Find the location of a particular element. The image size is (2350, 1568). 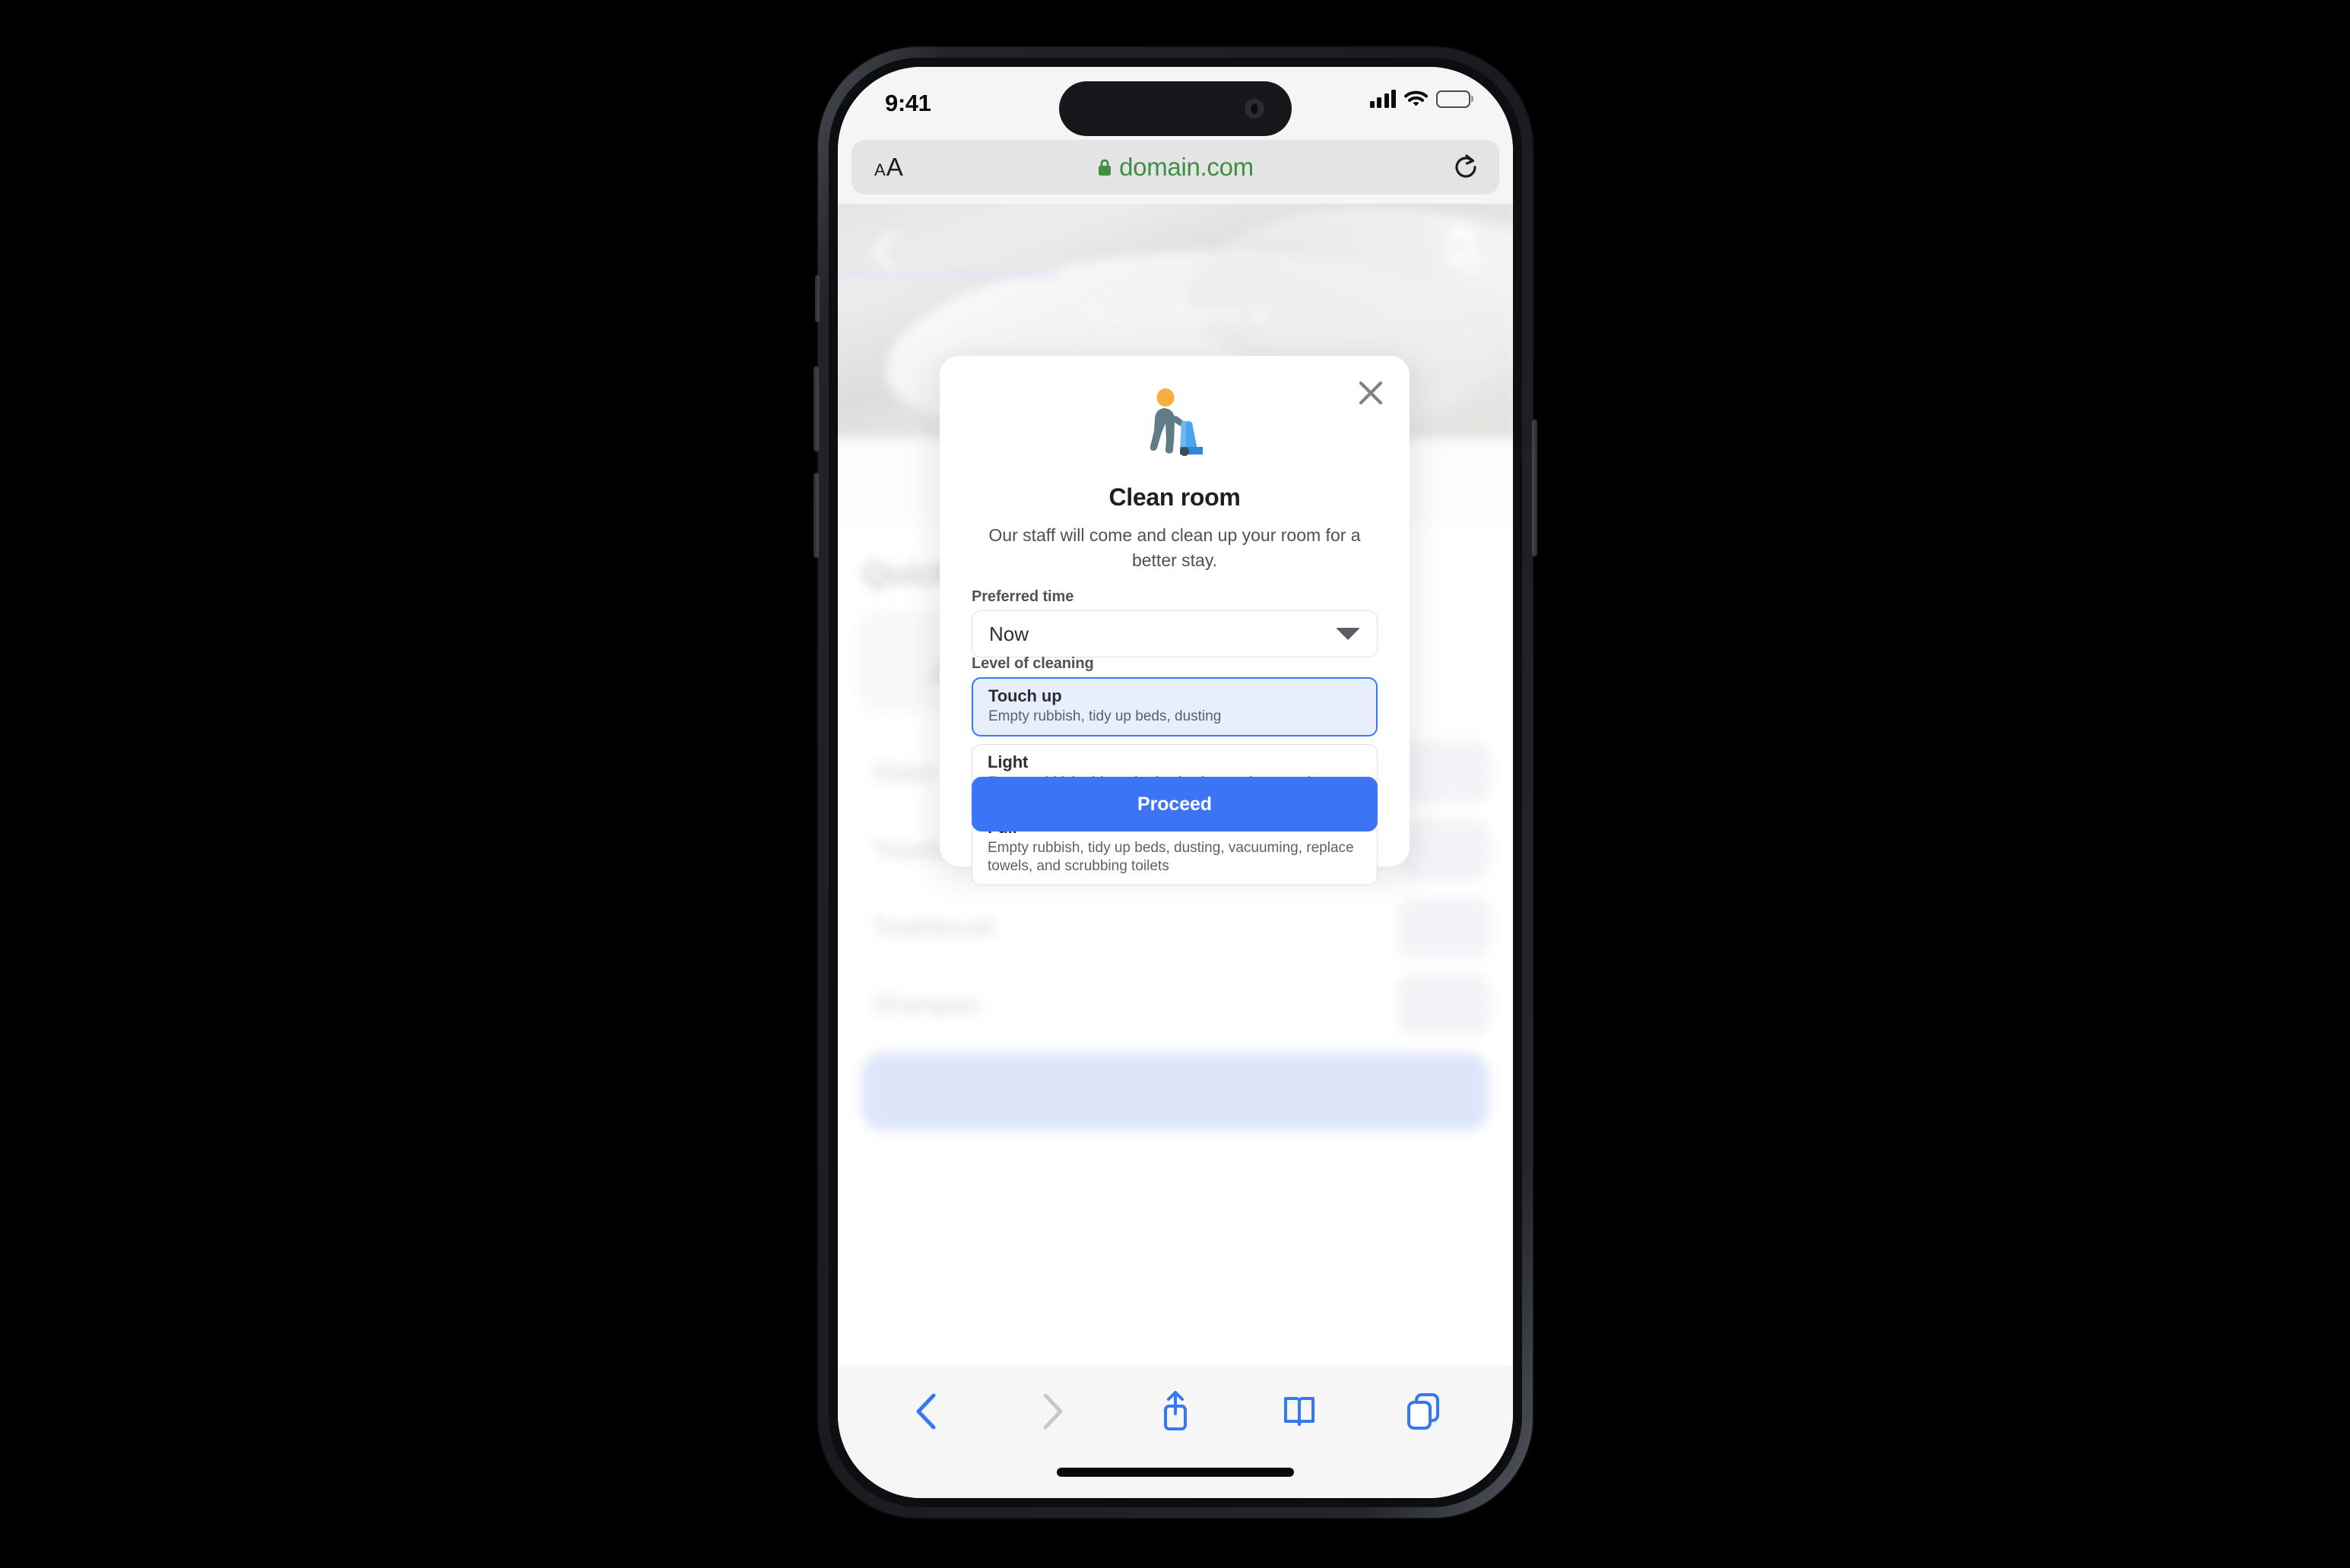

lock-icon is located at coordinates (1104, 167).